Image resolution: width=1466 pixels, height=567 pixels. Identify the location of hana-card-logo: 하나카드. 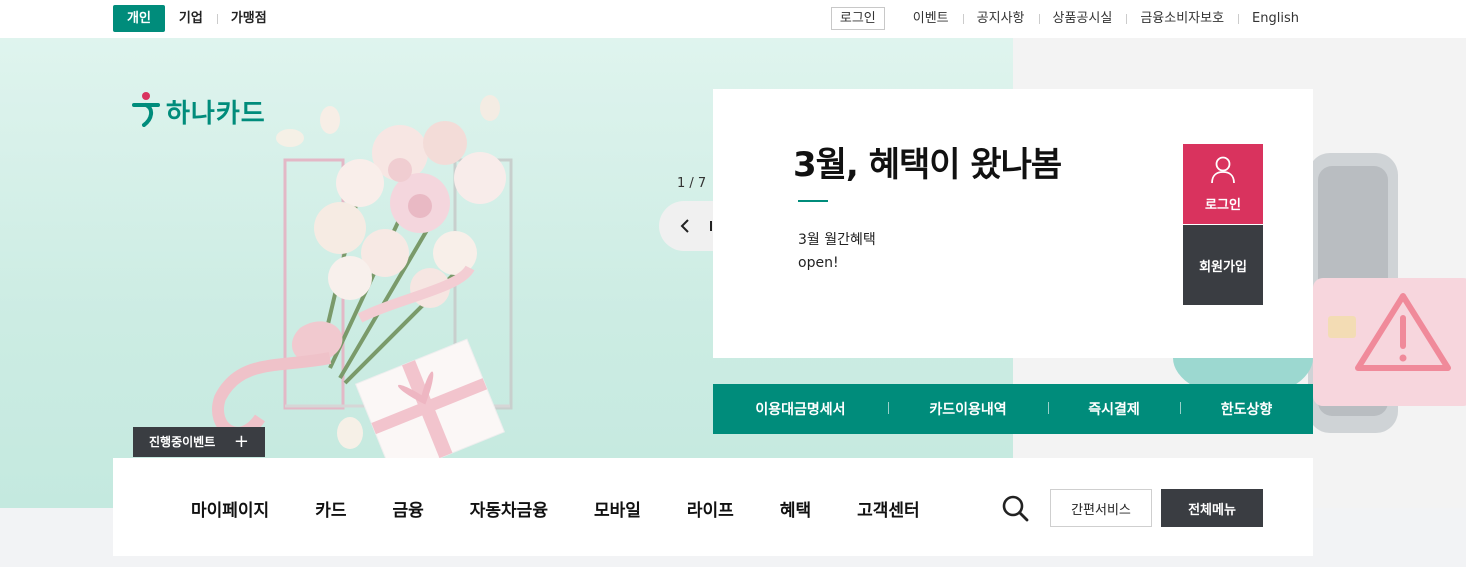
(199, 111).